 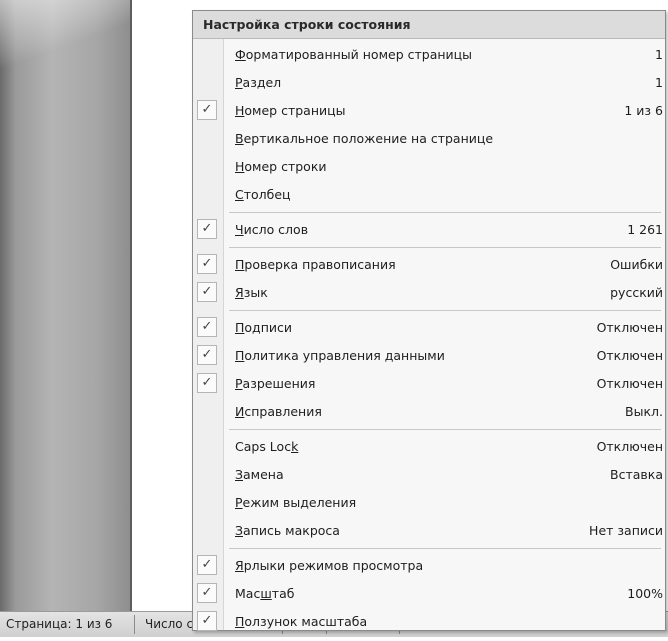 What do you see at coordinates (429, 445) in the screenshot?
I see `menu-item: Caps Lock Отключен` at bounding box center [429, 445].